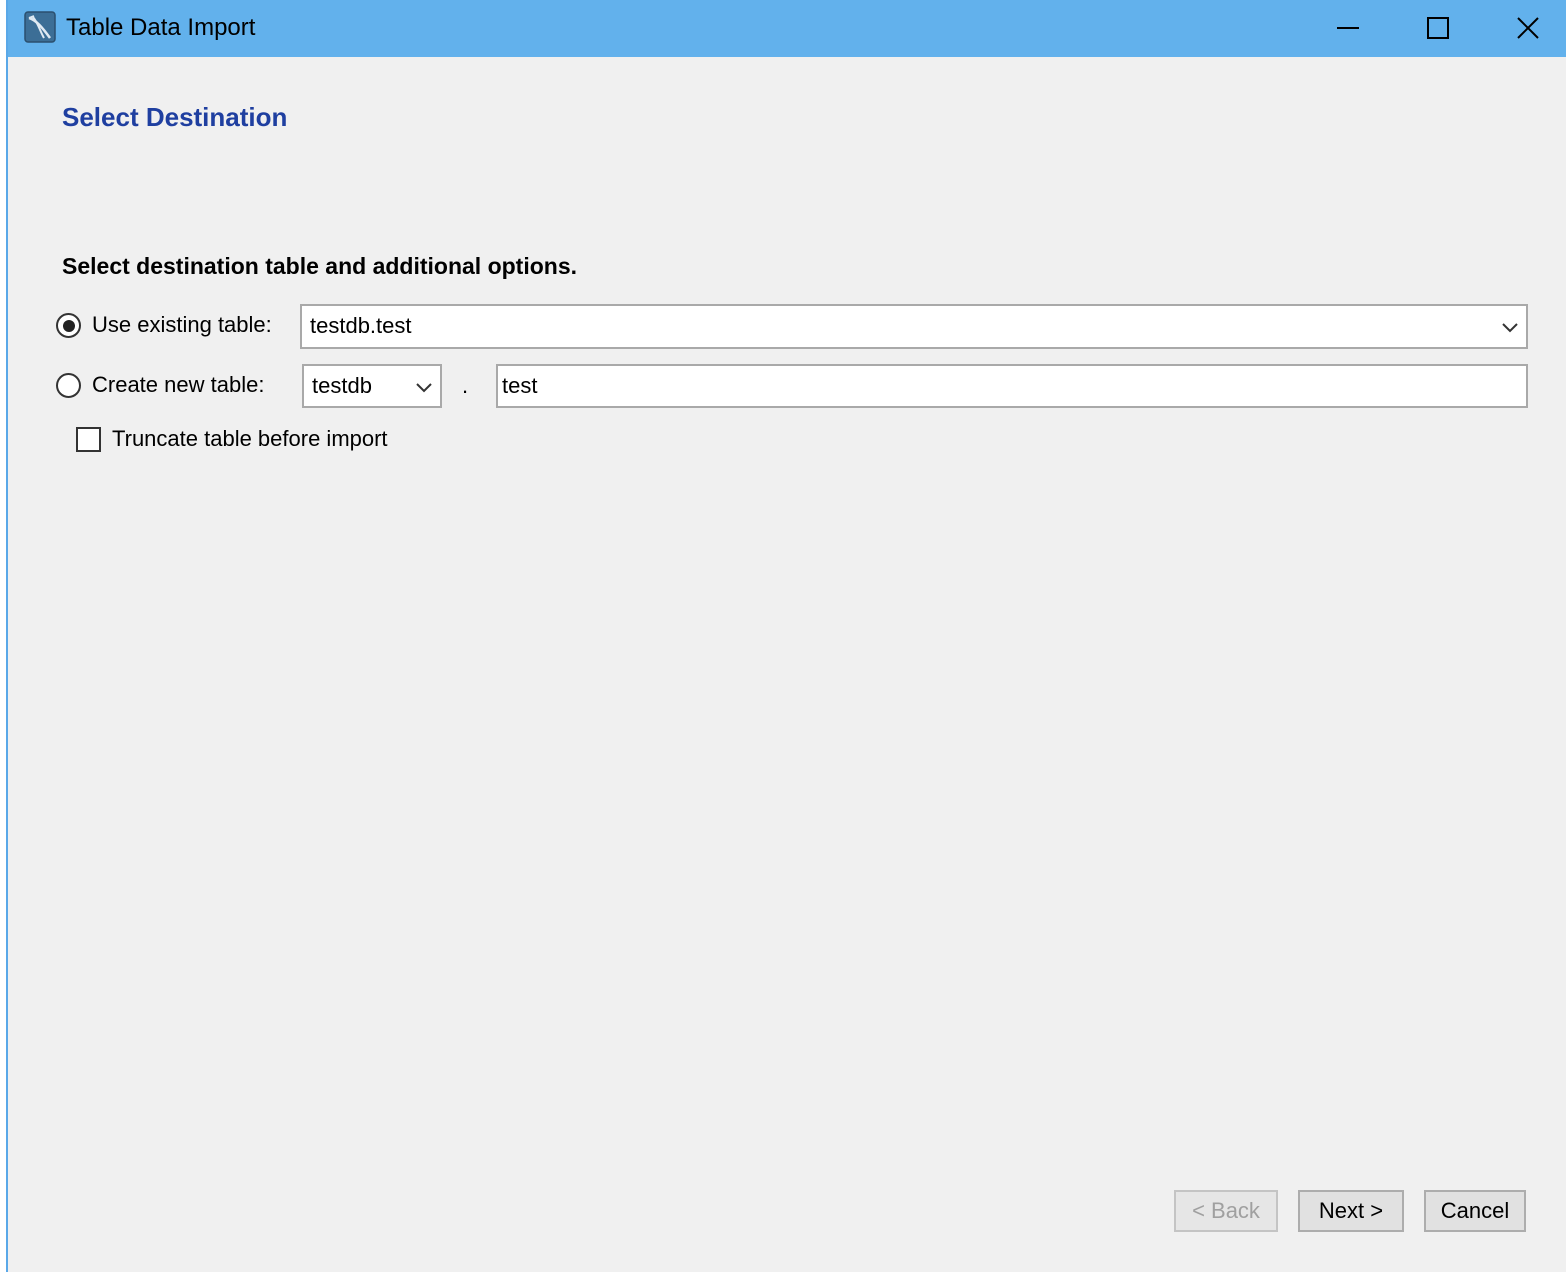  I want to click on maximize-icon, so click(1438, 28).